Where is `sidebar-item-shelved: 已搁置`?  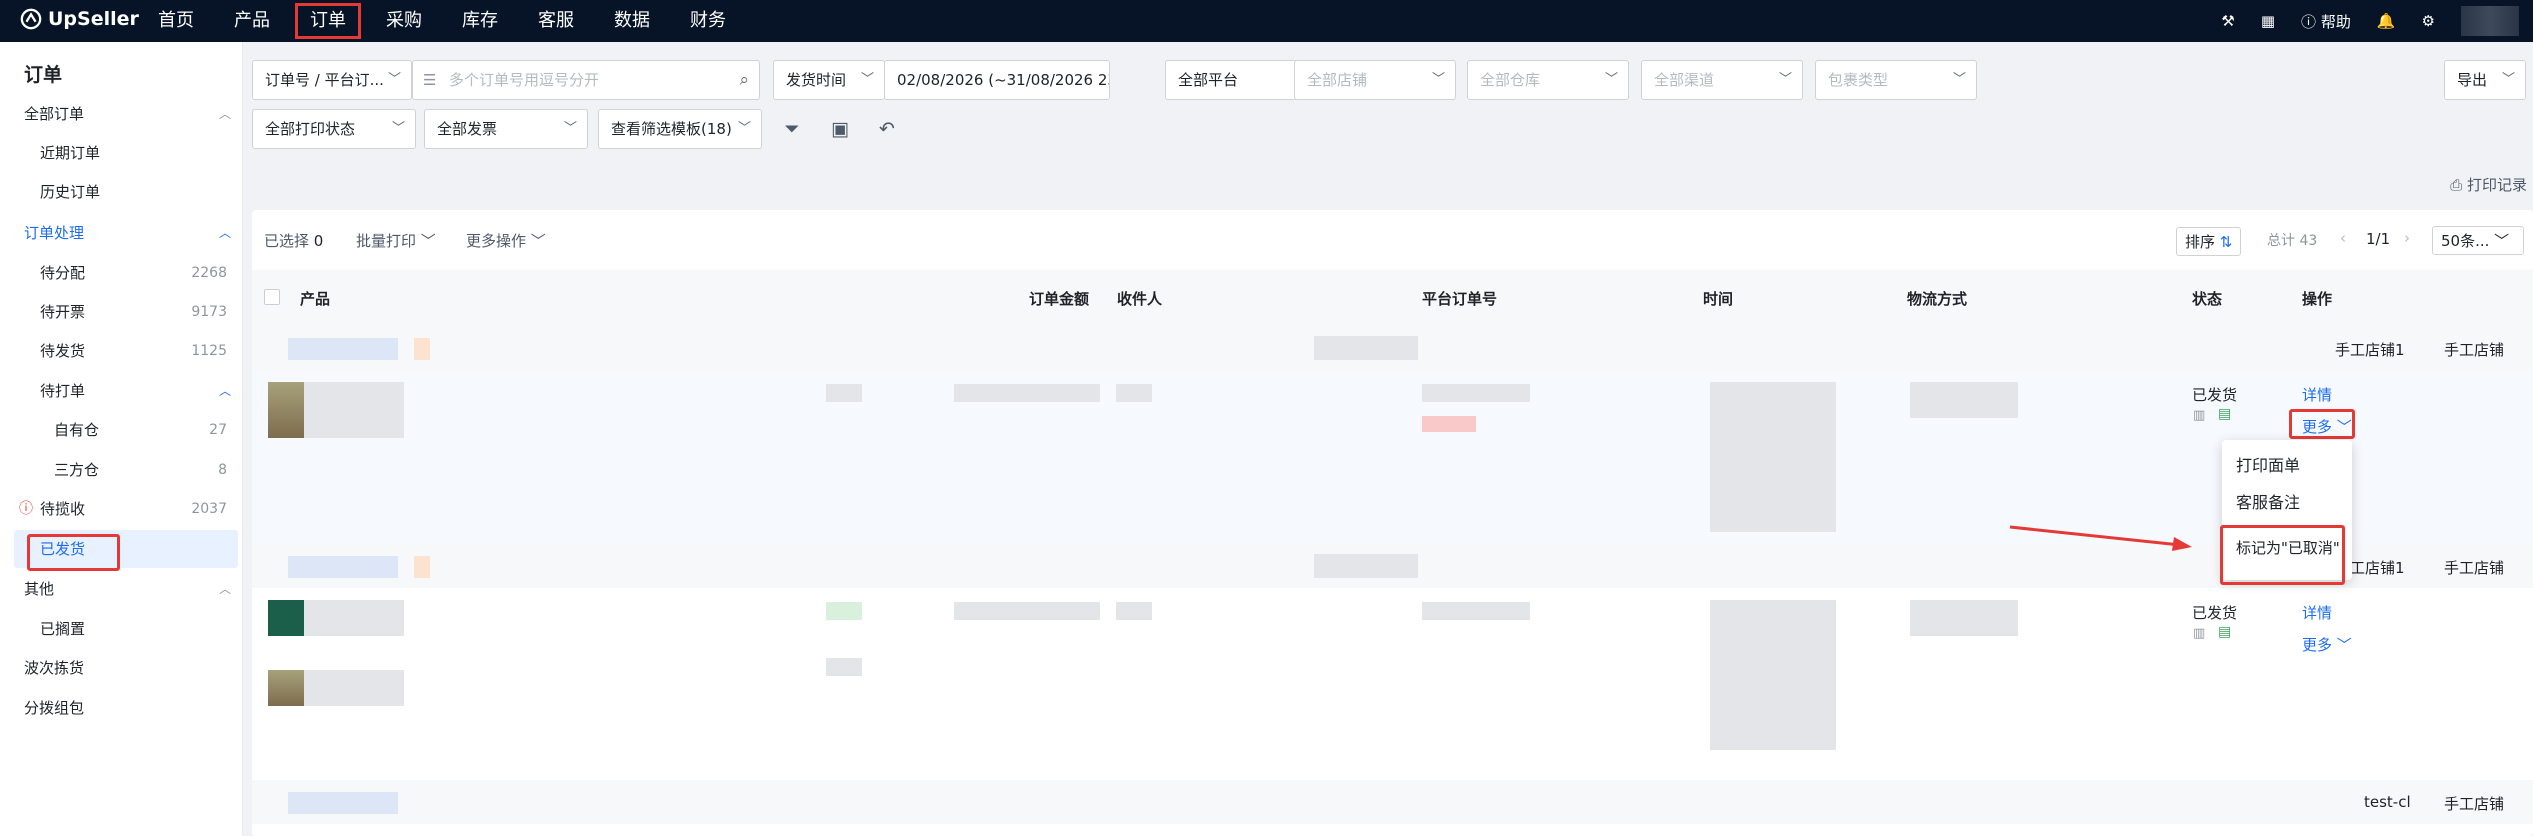 sidebar-item-shelved: 已搁置 is located at coordinates (121, 629).